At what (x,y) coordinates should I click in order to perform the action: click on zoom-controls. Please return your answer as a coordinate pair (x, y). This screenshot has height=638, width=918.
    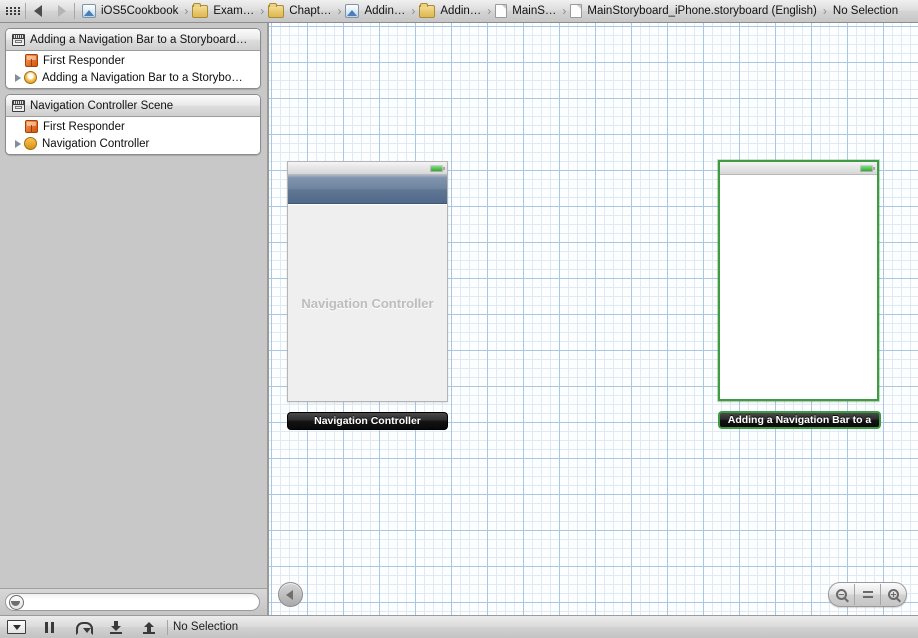
    Looking at the image, I should click on (867, 594).